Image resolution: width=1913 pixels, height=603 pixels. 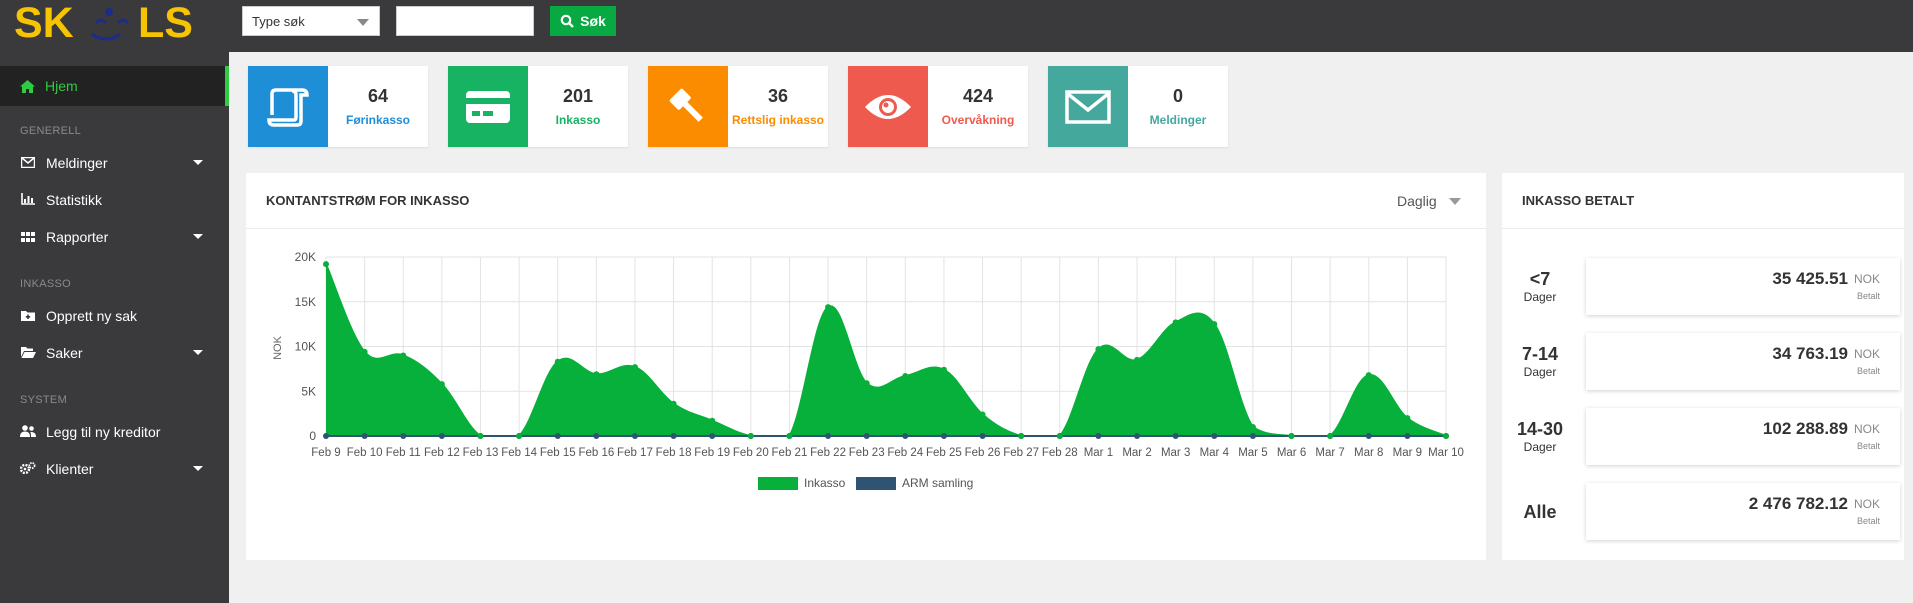 What do you see at coordinates (538, 106) in the screenshot?
I see `stat-card-inkasso: 201 Inkasso` at bounding box center [538, 106].